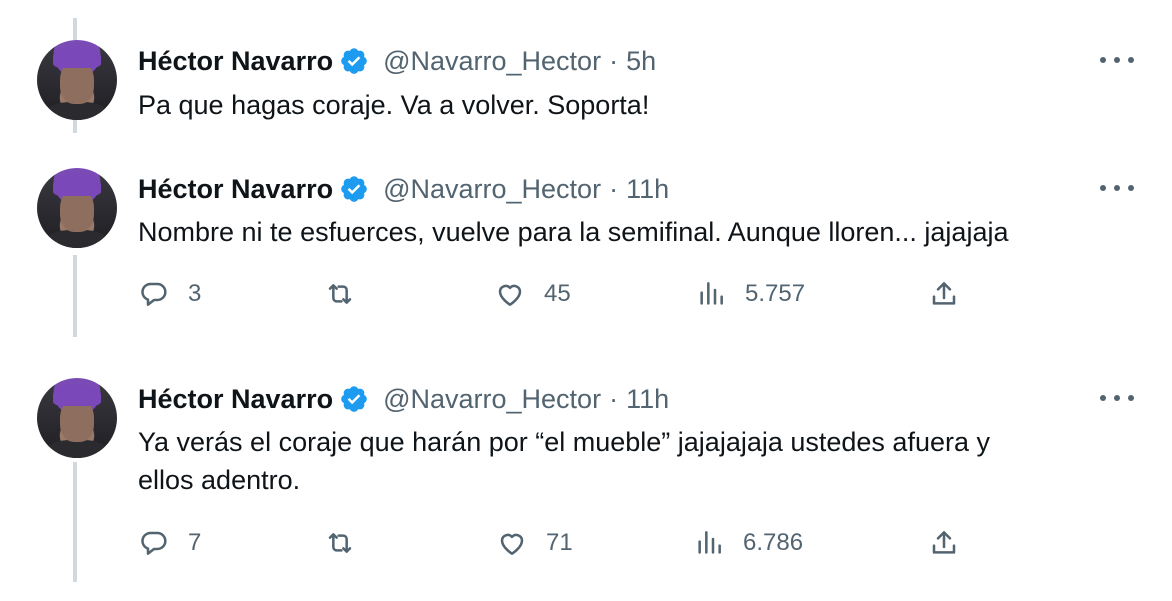 Image resolution: width=1172 pixels, height=601 pixels. I want to click on like-count: 71, so click(559, 542).